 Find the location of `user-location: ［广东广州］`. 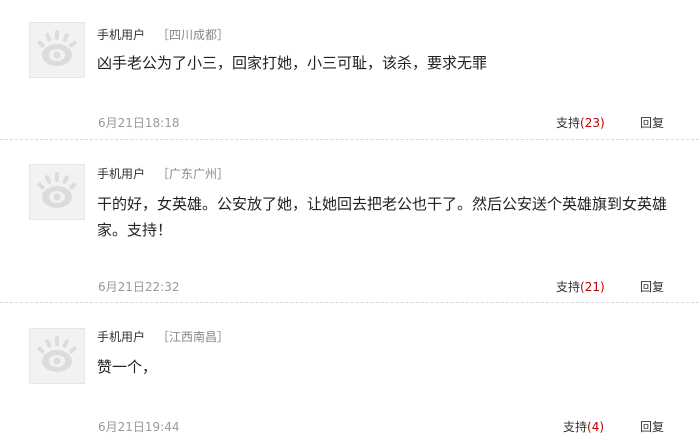

user-location: ［广东广州］ is located at coordinates (193, 174).